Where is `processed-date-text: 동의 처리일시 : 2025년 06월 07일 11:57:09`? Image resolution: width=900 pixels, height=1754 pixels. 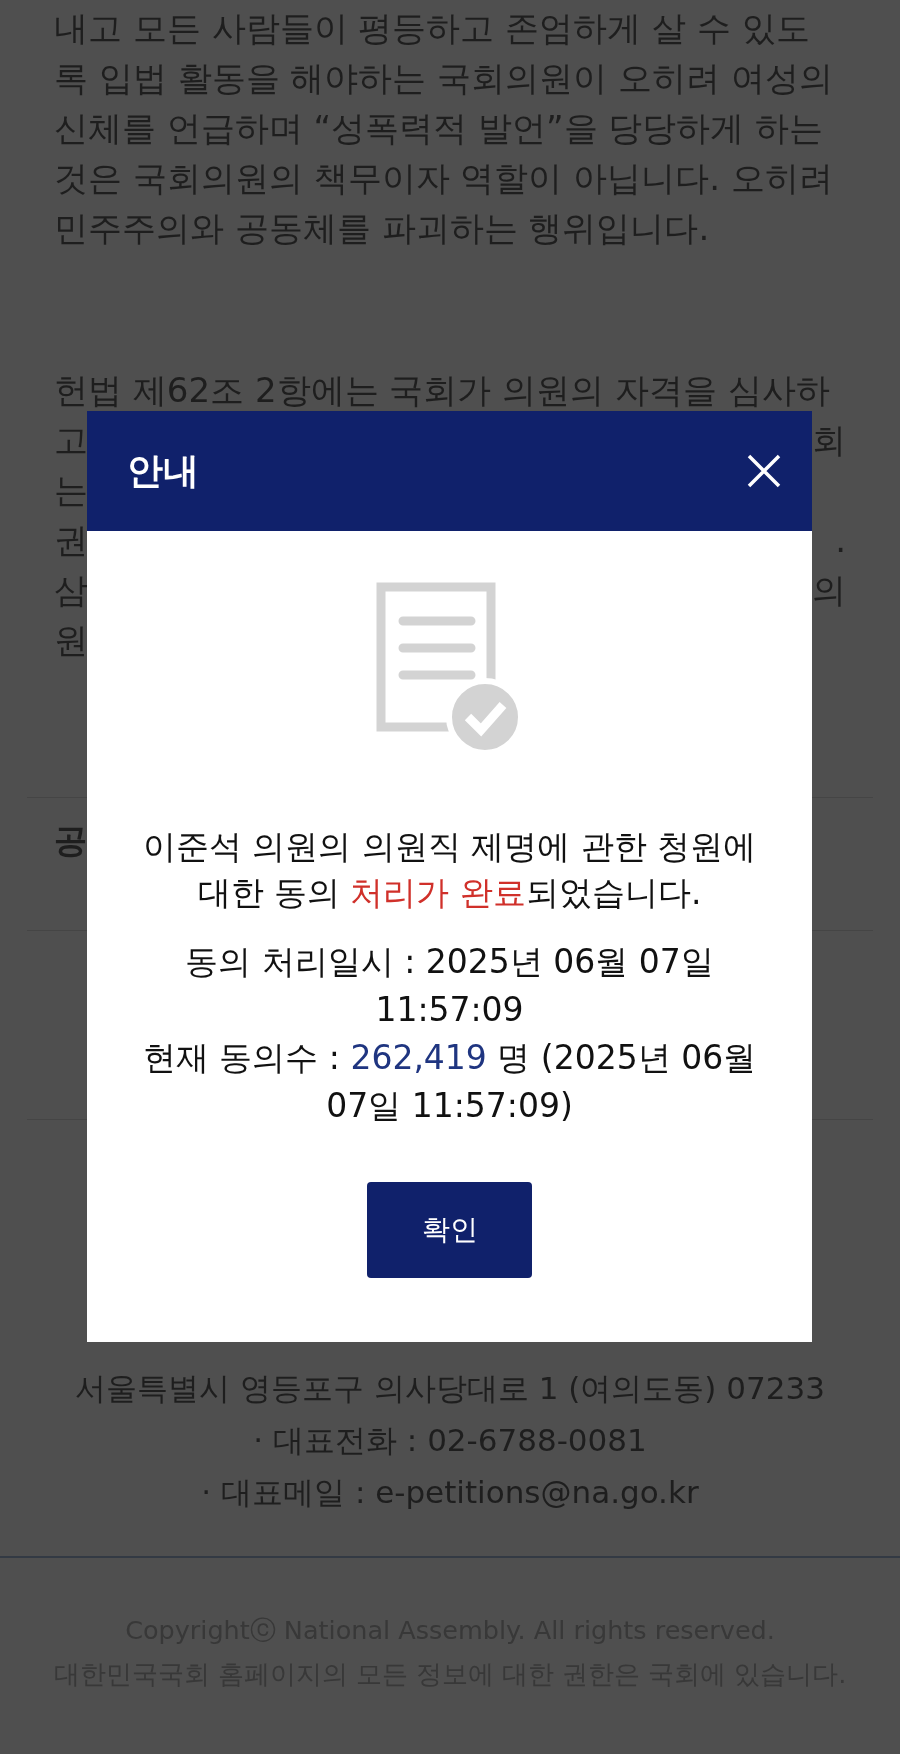 processed-date-text: 동의 처리일시 : 2025년 06월 07일 11:57:09 is located at coordinates (449, 986).